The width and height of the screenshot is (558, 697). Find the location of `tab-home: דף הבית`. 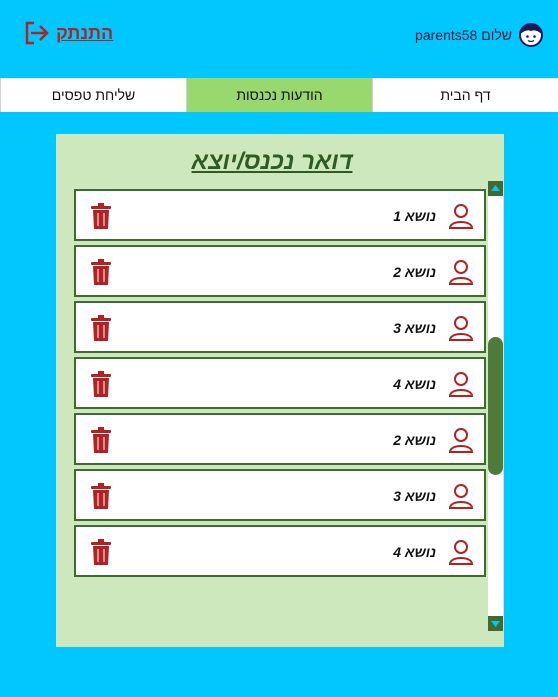

tab-home: דף הבית is located at coordinates (465, 95).